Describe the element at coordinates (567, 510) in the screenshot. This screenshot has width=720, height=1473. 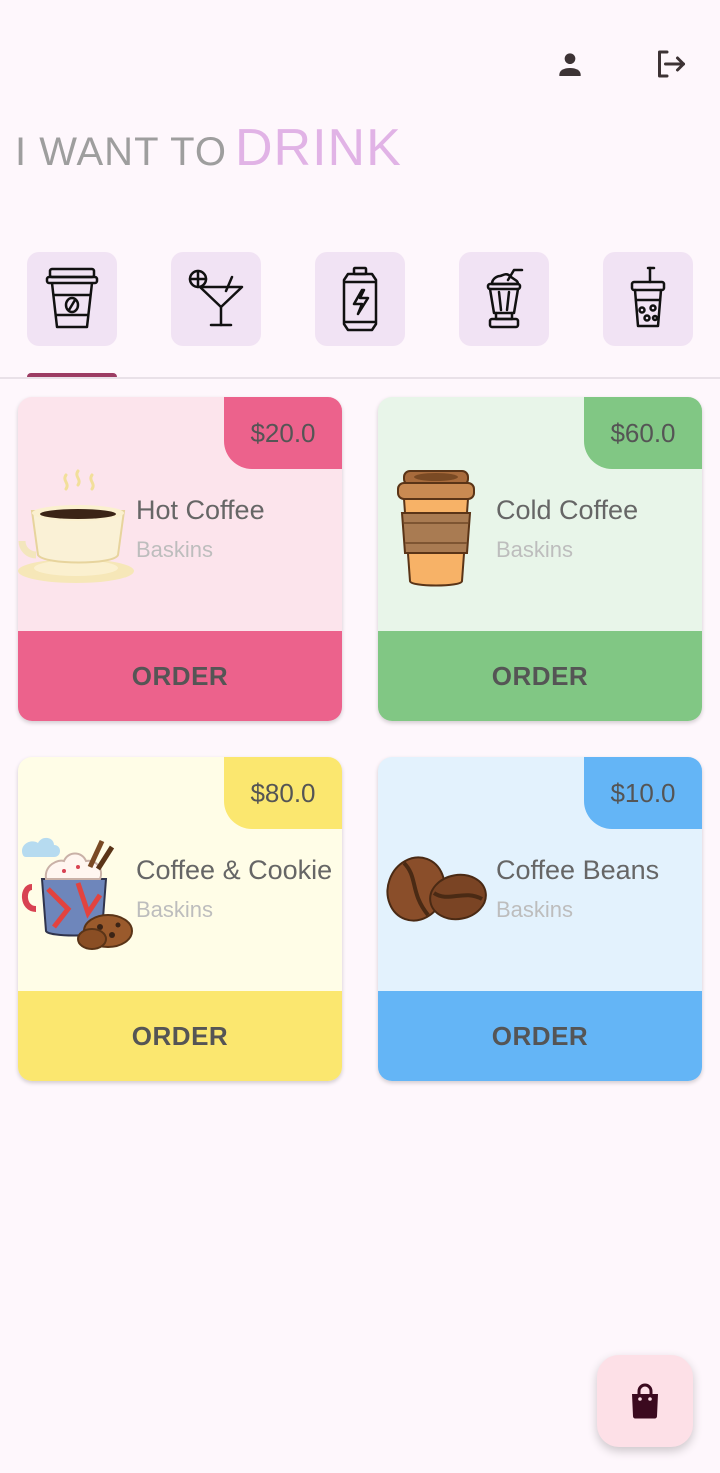
I see `product-name: Cold Coffee` at that location.